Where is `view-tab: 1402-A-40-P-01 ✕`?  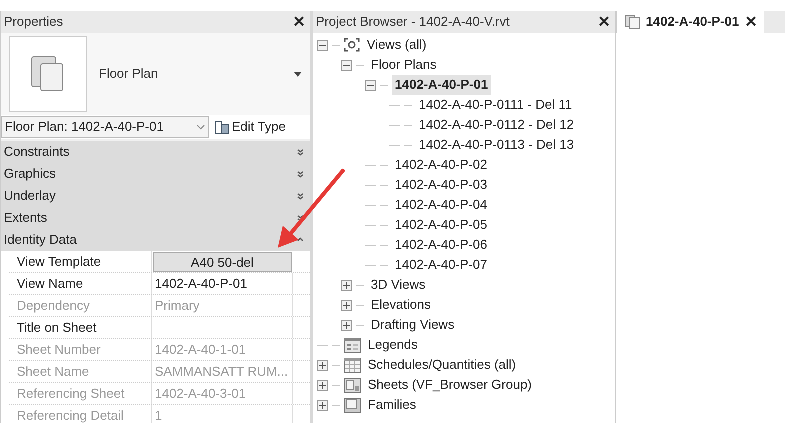 view-tab: 1402-A-40-P-01 ✕ is located at coordinates (690, 22).